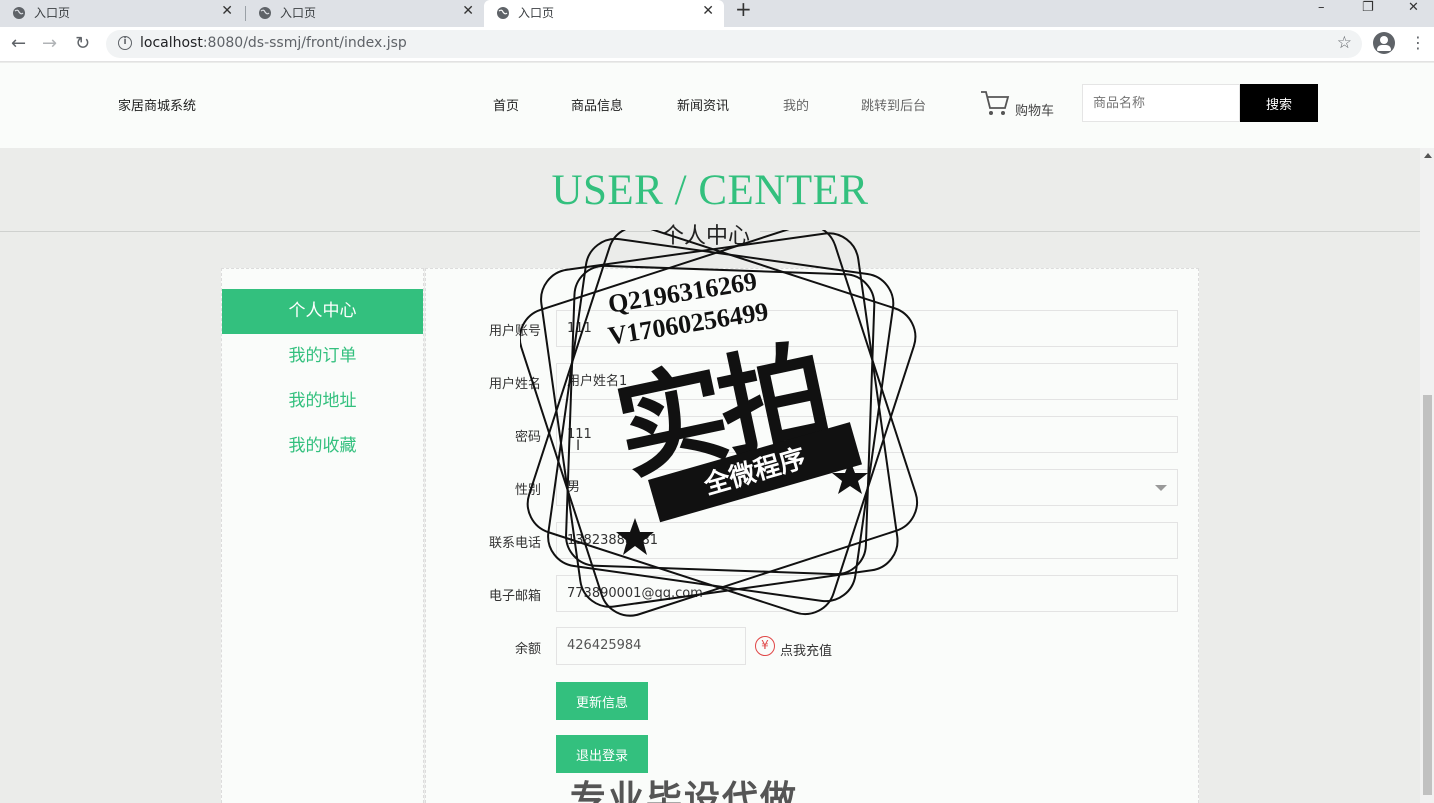 The height and width of the screenshot is (803, 1434). I want to click on sidebar-item-favorites: 我的收藏, so click(322, 446).